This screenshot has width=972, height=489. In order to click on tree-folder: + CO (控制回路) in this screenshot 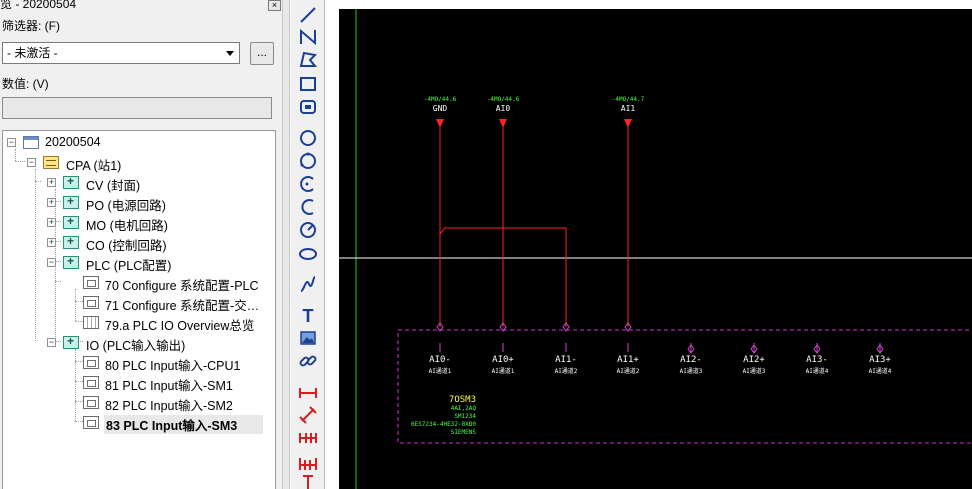, I will do `click(138, 243)`.